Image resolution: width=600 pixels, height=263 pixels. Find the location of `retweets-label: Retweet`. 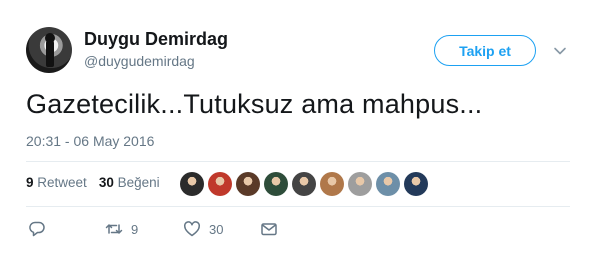

retweets-label: Retweet is located at coordinates (62, 182).